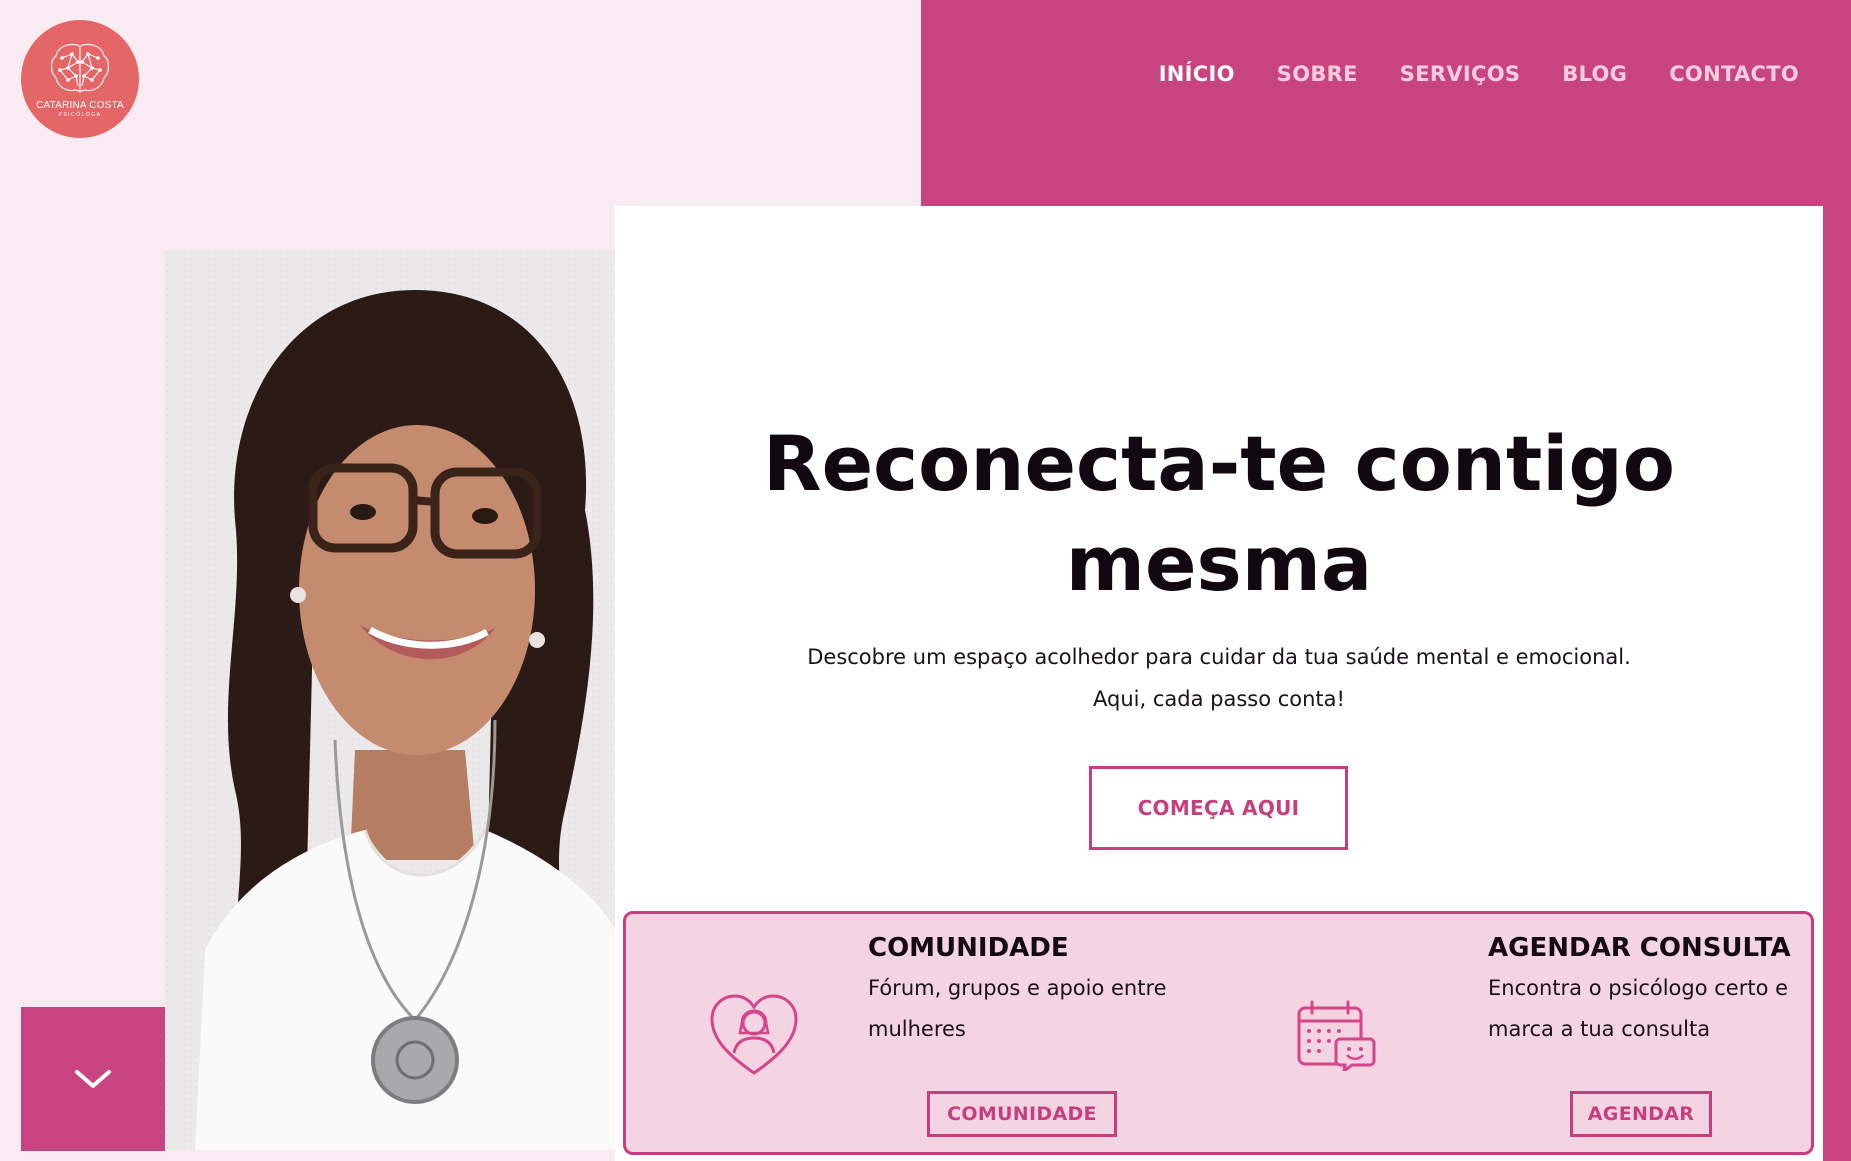  What do you see at coordinates (1734, 74) in the screenshot?
I see `nav-item-contacto: CONTACTO` at bounding box center [1734, 74].